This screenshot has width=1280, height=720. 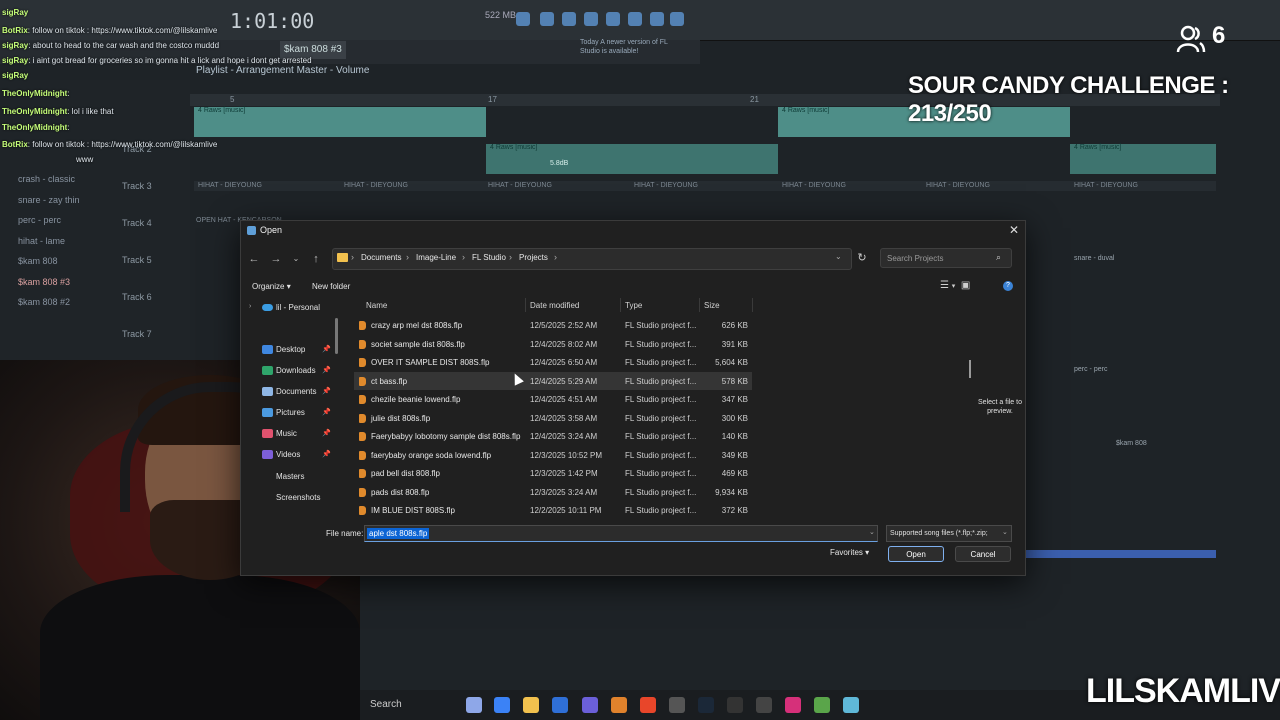 What do you see at coordinates (764, 705) in the screenshot?
I see `4k-icon` at bounding box center [764, 705].